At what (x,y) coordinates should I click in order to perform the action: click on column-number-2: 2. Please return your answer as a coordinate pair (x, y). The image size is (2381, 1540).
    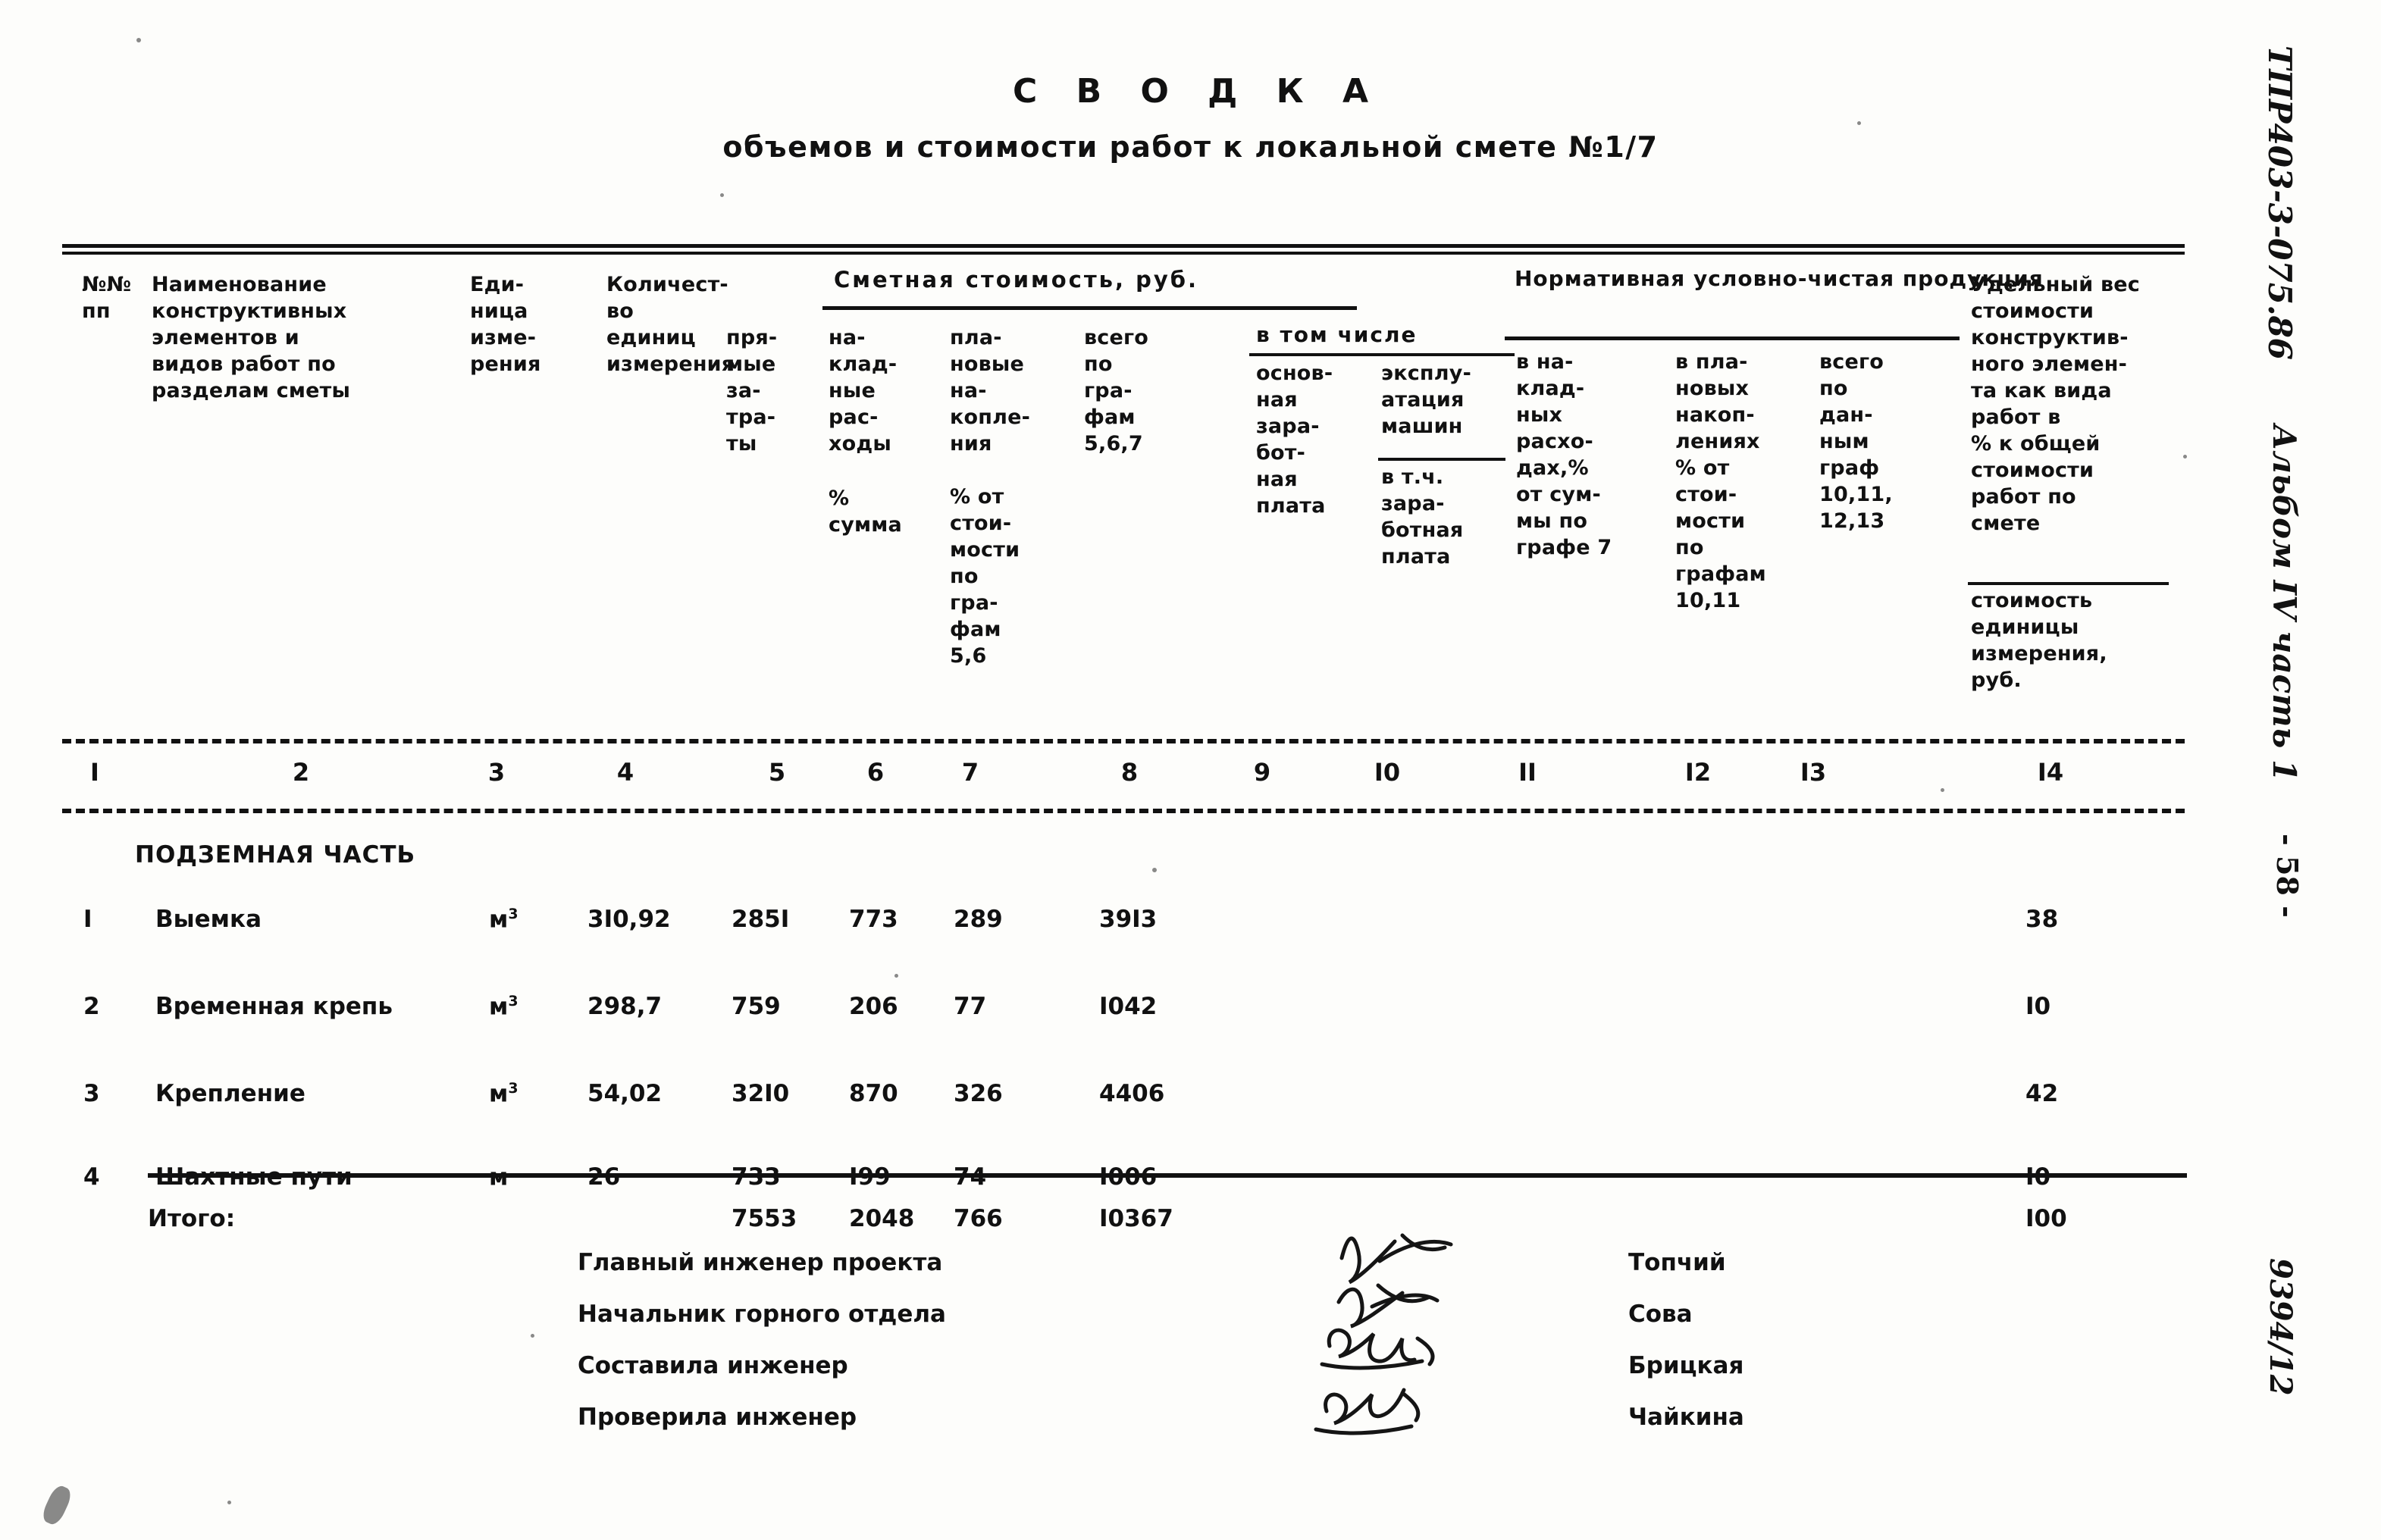
    Looking at the image, I should click on (301, 772).